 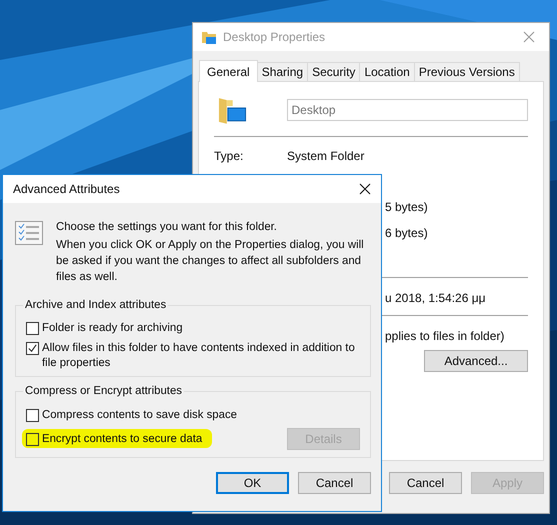 I want to click on checklist-icon, so click(x=29, y=233).